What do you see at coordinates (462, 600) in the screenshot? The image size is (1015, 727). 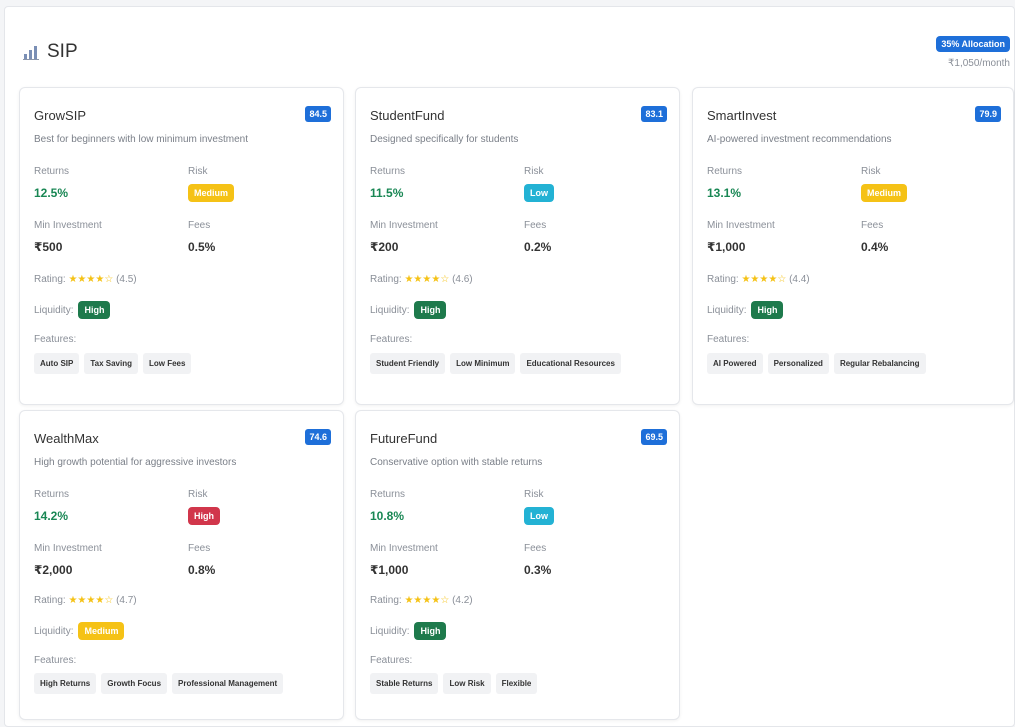 I see `rating-value: (4.2)` at bounding box center [462, 600].